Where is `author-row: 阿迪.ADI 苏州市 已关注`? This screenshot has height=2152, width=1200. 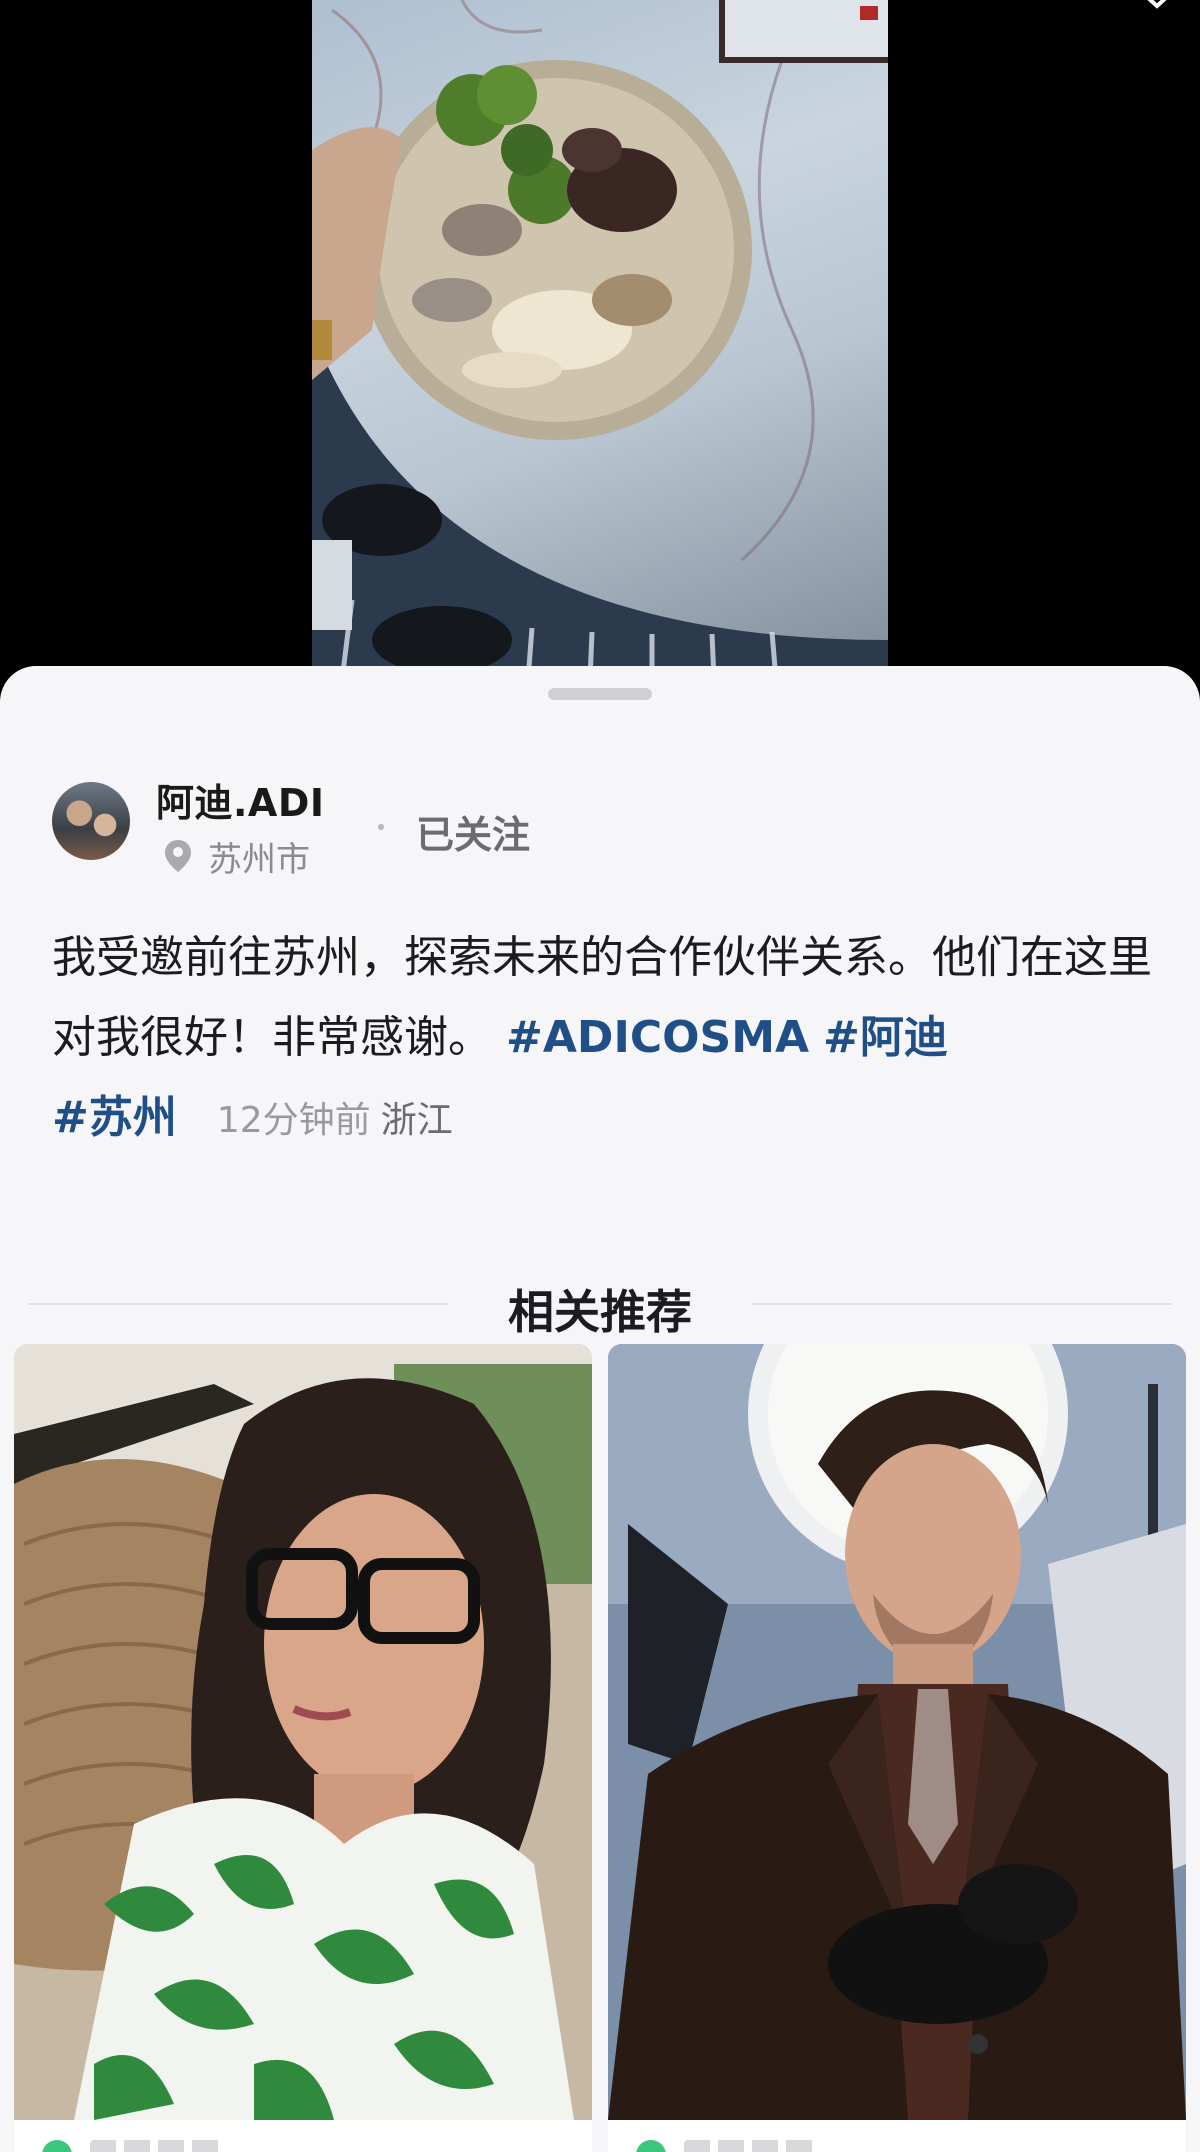
author-row: 阿迪.ADI 苏州市 已关注 is located at coordinates (602, 829).